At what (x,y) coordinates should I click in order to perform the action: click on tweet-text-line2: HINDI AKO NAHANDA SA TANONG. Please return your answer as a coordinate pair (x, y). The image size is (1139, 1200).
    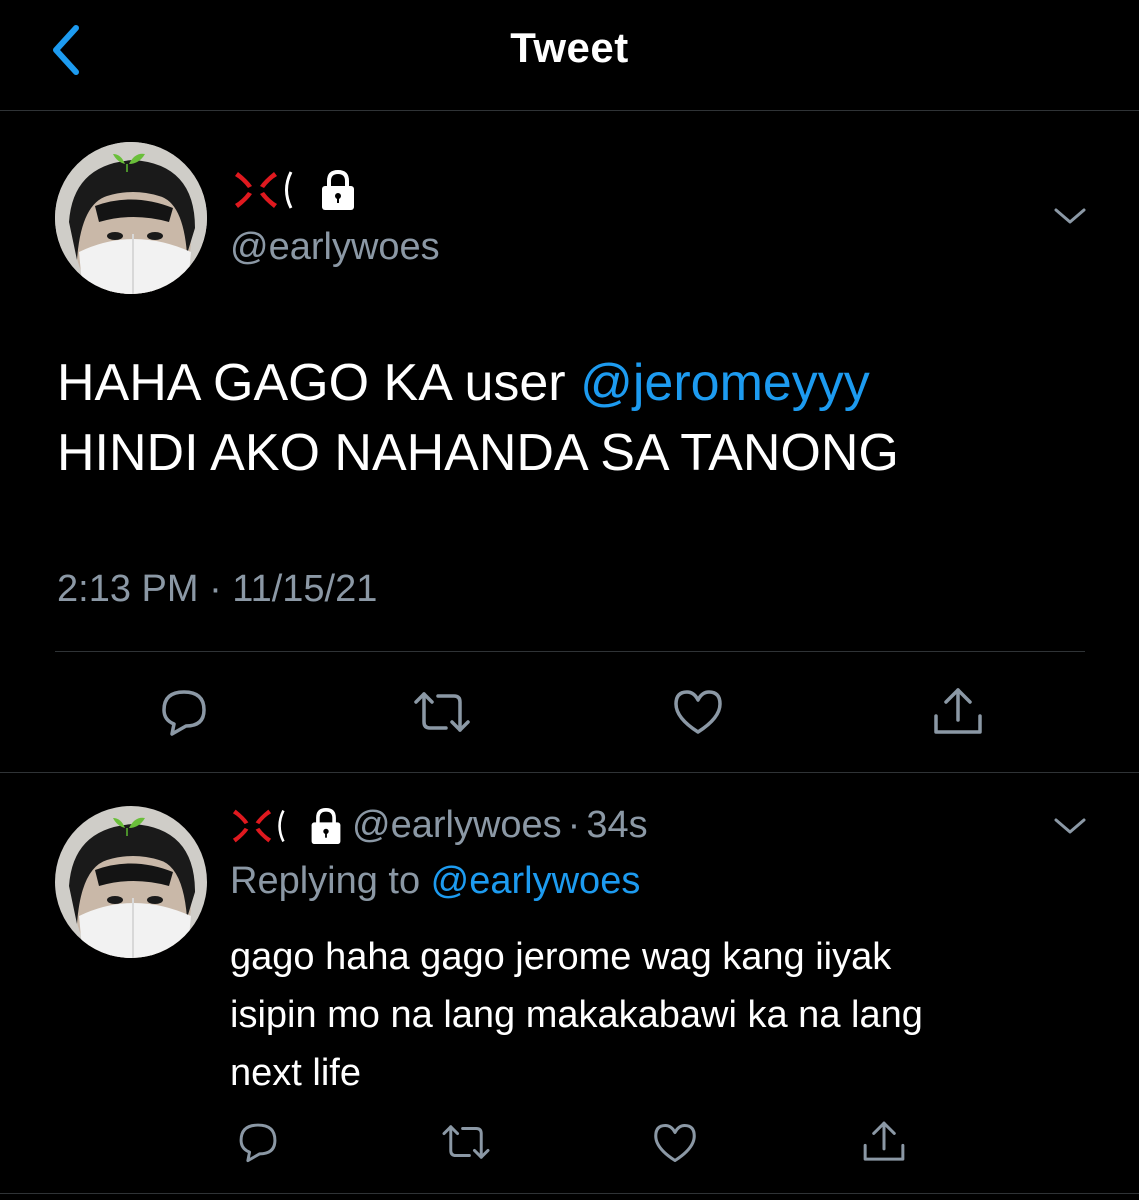
    Looking at the image, I should click on (478, 453).